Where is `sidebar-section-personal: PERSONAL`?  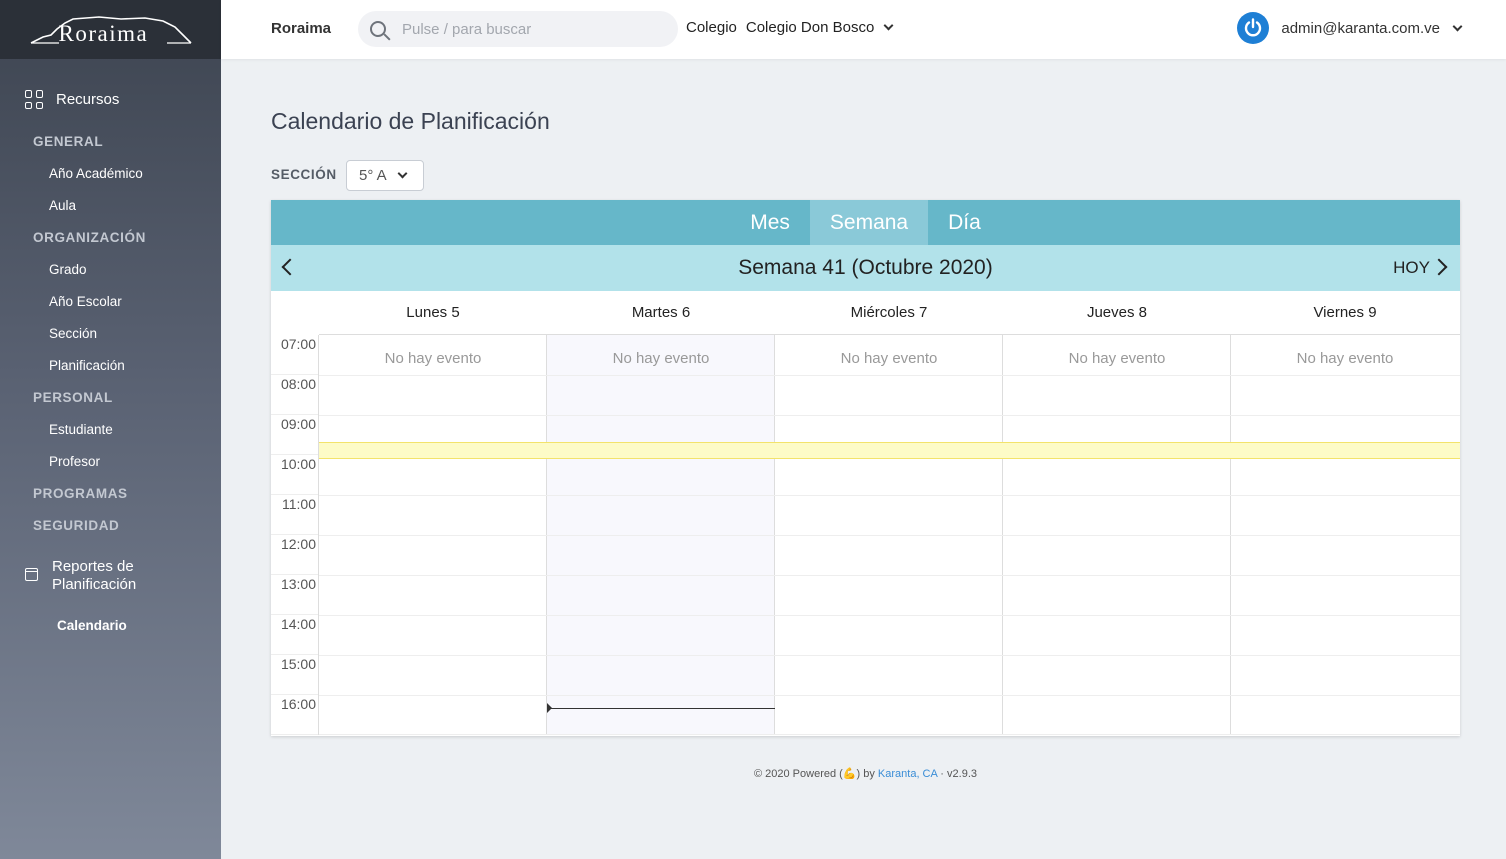
sidebar-section-personal: PERSONAL is located at coordinates (73, 397).